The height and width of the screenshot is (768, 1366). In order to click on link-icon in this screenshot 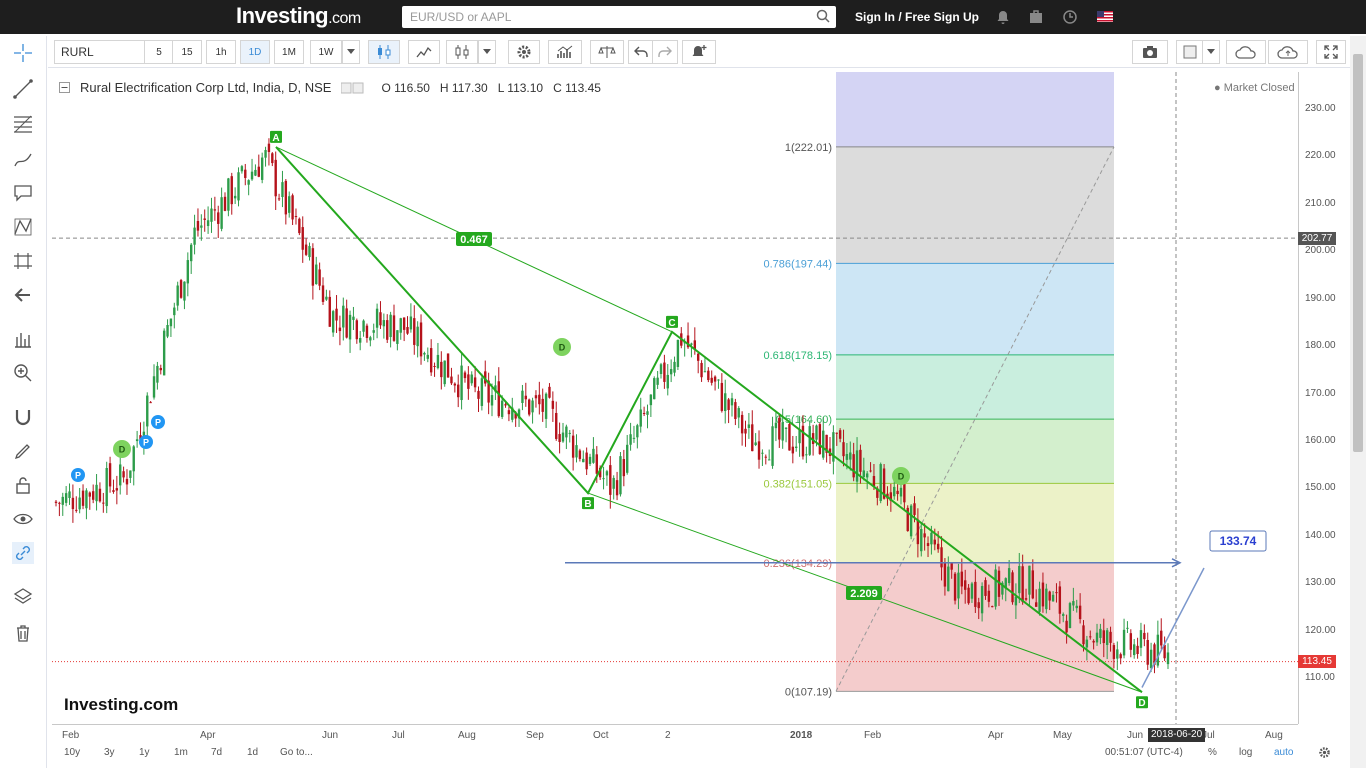, I will do `click(23, 553)`.